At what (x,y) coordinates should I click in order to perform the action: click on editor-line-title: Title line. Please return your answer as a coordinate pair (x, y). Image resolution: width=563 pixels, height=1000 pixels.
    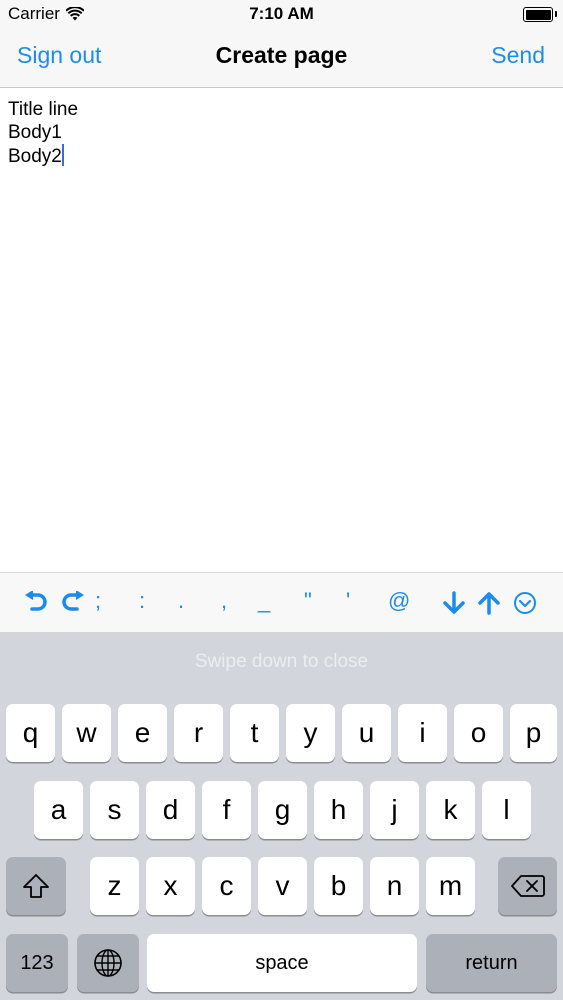
    Looking at the image, I should click on (43, 109).